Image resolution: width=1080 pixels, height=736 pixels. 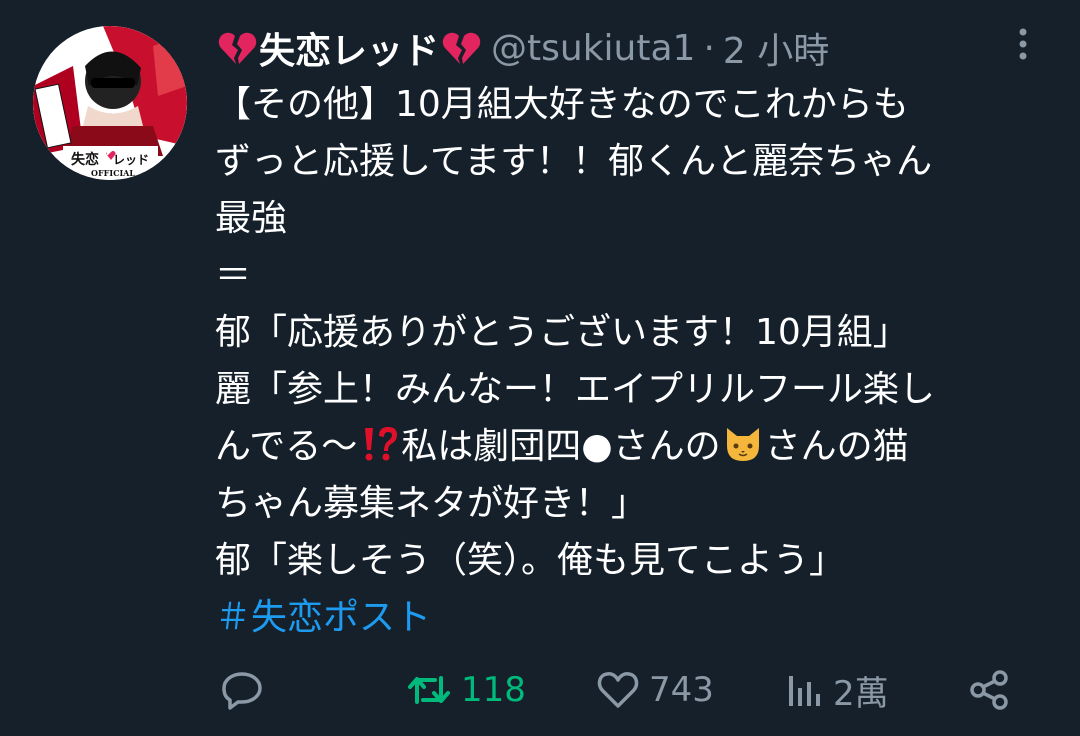 I want to click on reply-icon, so click(x=242, y=691).